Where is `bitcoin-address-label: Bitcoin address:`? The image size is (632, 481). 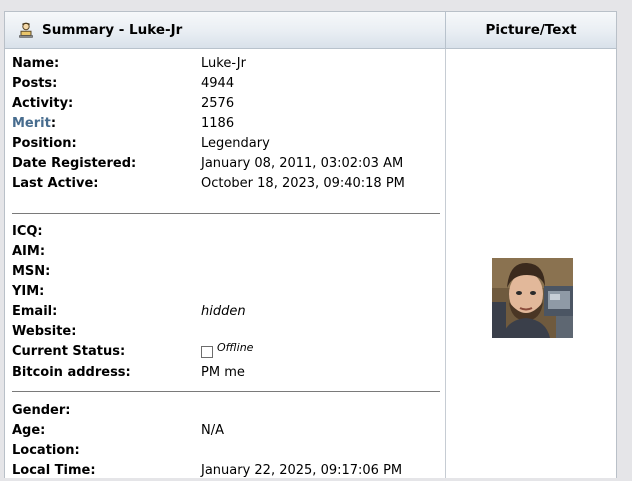 bitcoin-address-label: Bitcoin address: is located at coordinates (71, 372).